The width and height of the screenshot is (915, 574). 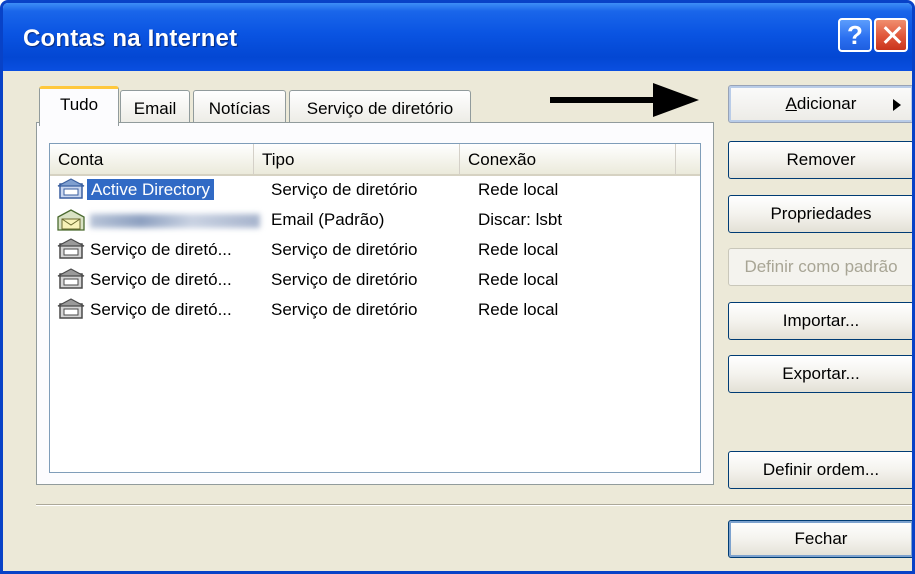 What do you see at coordinates (676, 100) in the screenshot?
I see `annotation-arrow-head` at bounding box center [676, 100].